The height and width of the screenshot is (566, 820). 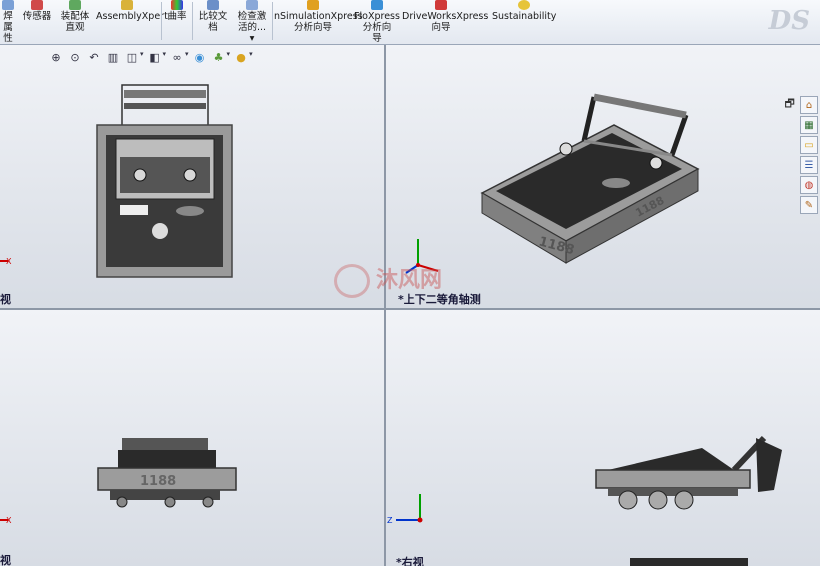 I want to click on edit-appearance-icon: ◉, so click(x=200, y=57).